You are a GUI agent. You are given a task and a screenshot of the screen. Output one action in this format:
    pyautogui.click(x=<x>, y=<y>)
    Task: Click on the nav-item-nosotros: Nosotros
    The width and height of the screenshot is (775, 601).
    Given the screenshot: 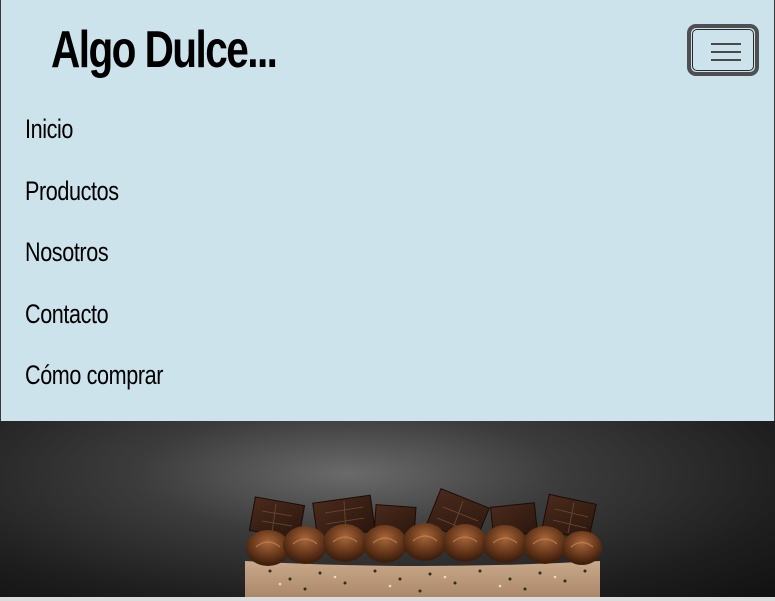 What is the action you would take?
    pyautogui.click(x=111, y=253)
    